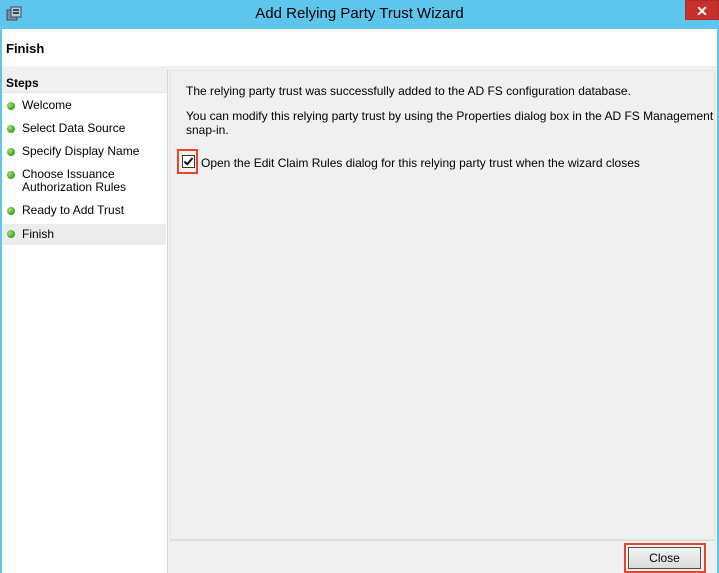  Describe the element at coordinates (442, 540) in the screenshot. I see `footer-divider` at that location.